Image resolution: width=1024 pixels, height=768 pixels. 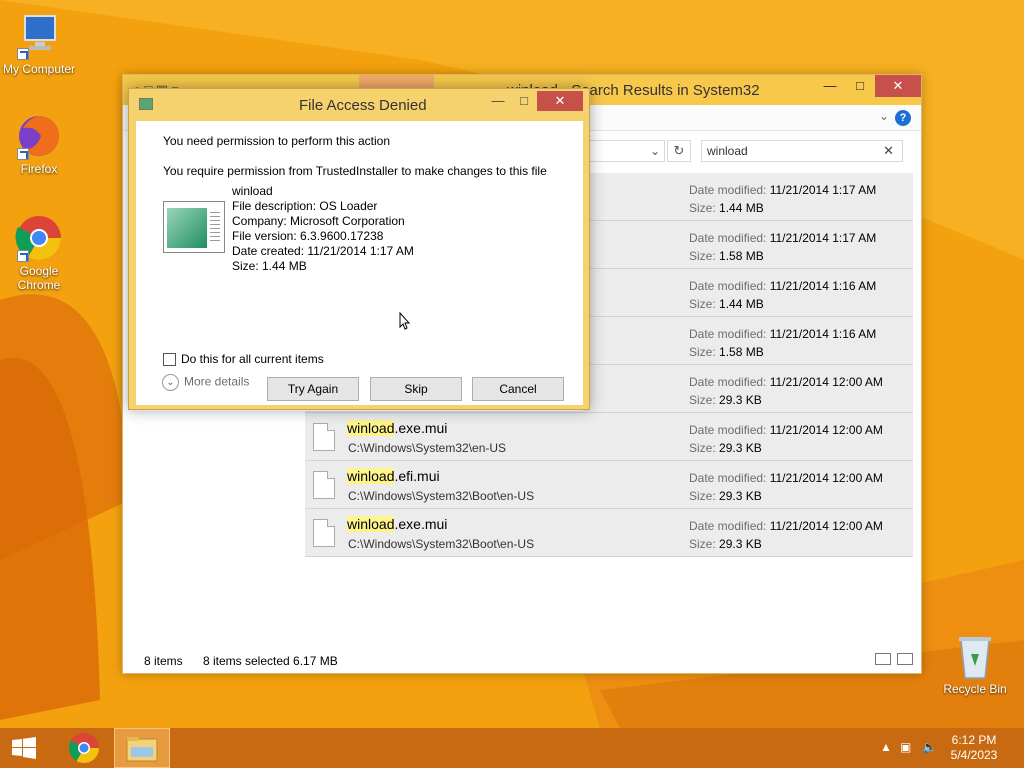 I want to click on app-icon, so click(x=146, y=104).